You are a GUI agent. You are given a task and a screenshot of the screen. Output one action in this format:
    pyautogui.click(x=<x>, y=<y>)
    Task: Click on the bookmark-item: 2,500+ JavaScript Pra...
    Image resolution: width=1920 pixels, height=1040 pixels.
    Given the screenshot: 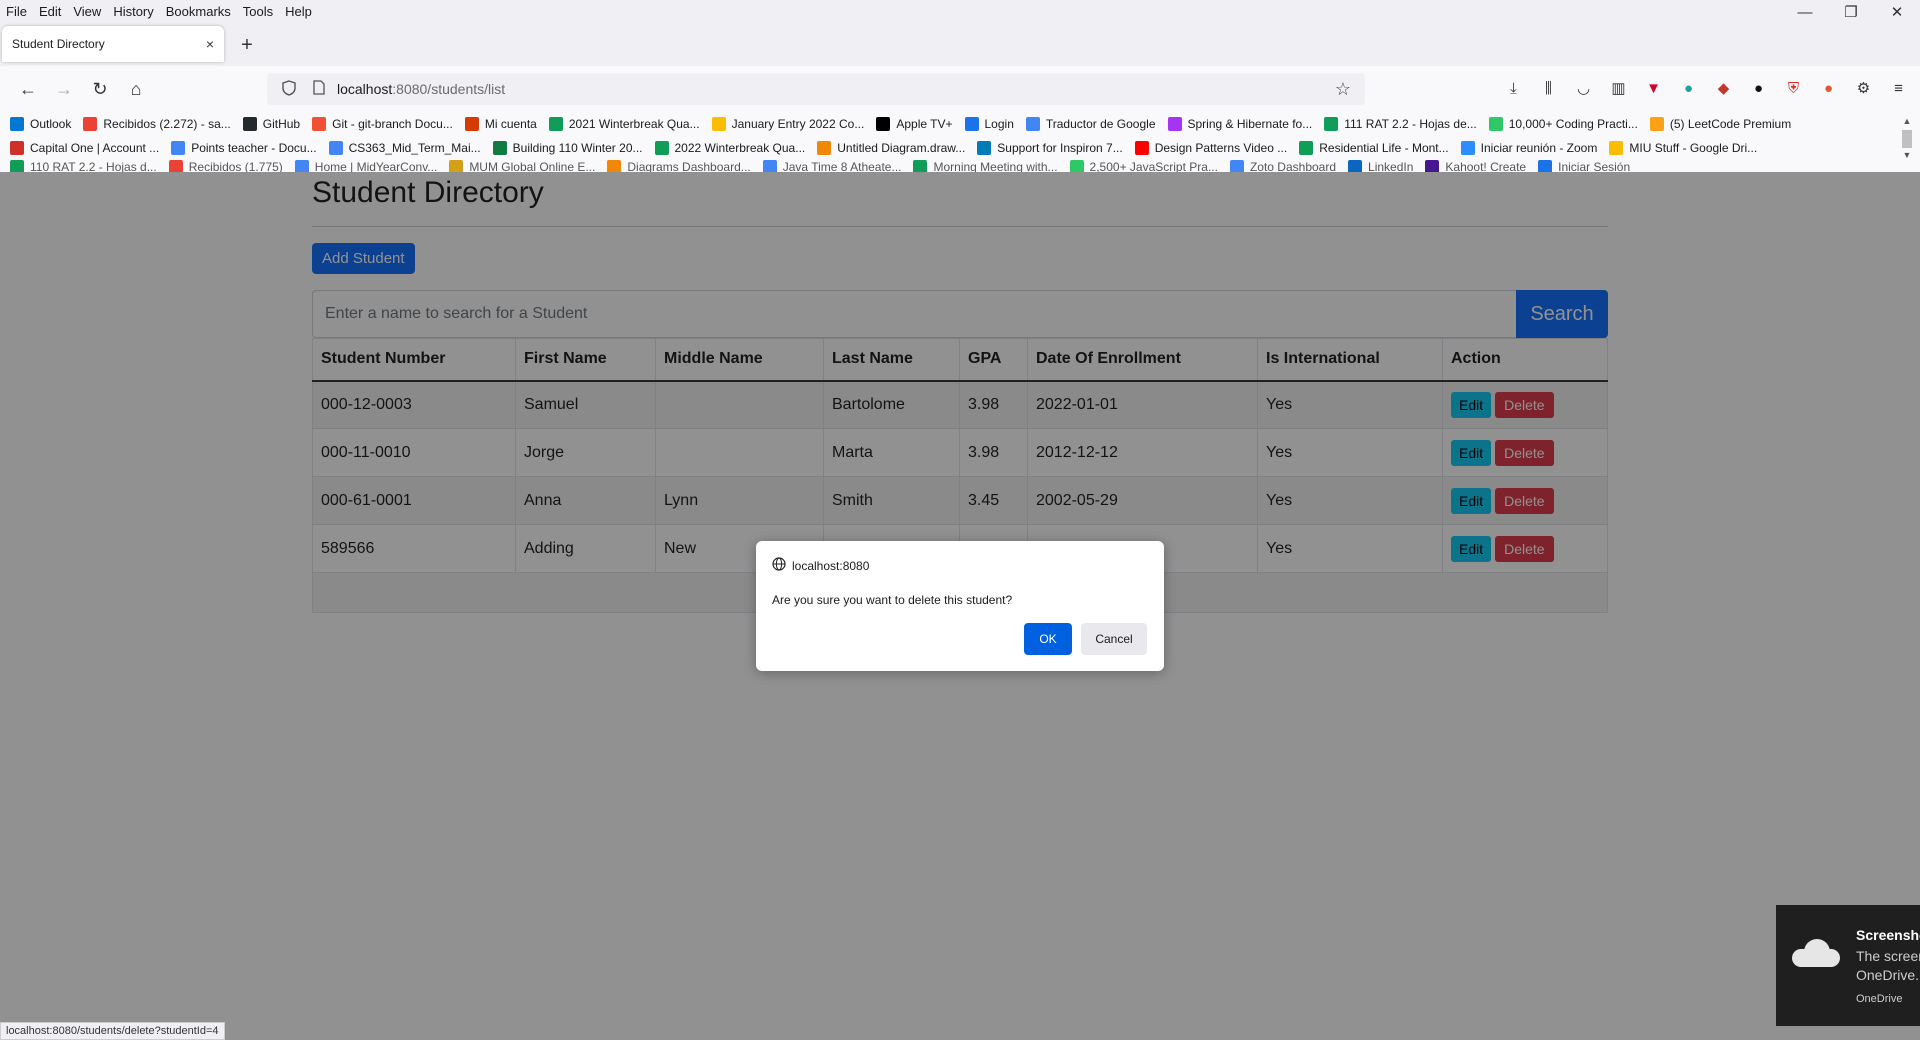 What is the action you would take?
    pyautogui.click(x=1143, y=166)
    